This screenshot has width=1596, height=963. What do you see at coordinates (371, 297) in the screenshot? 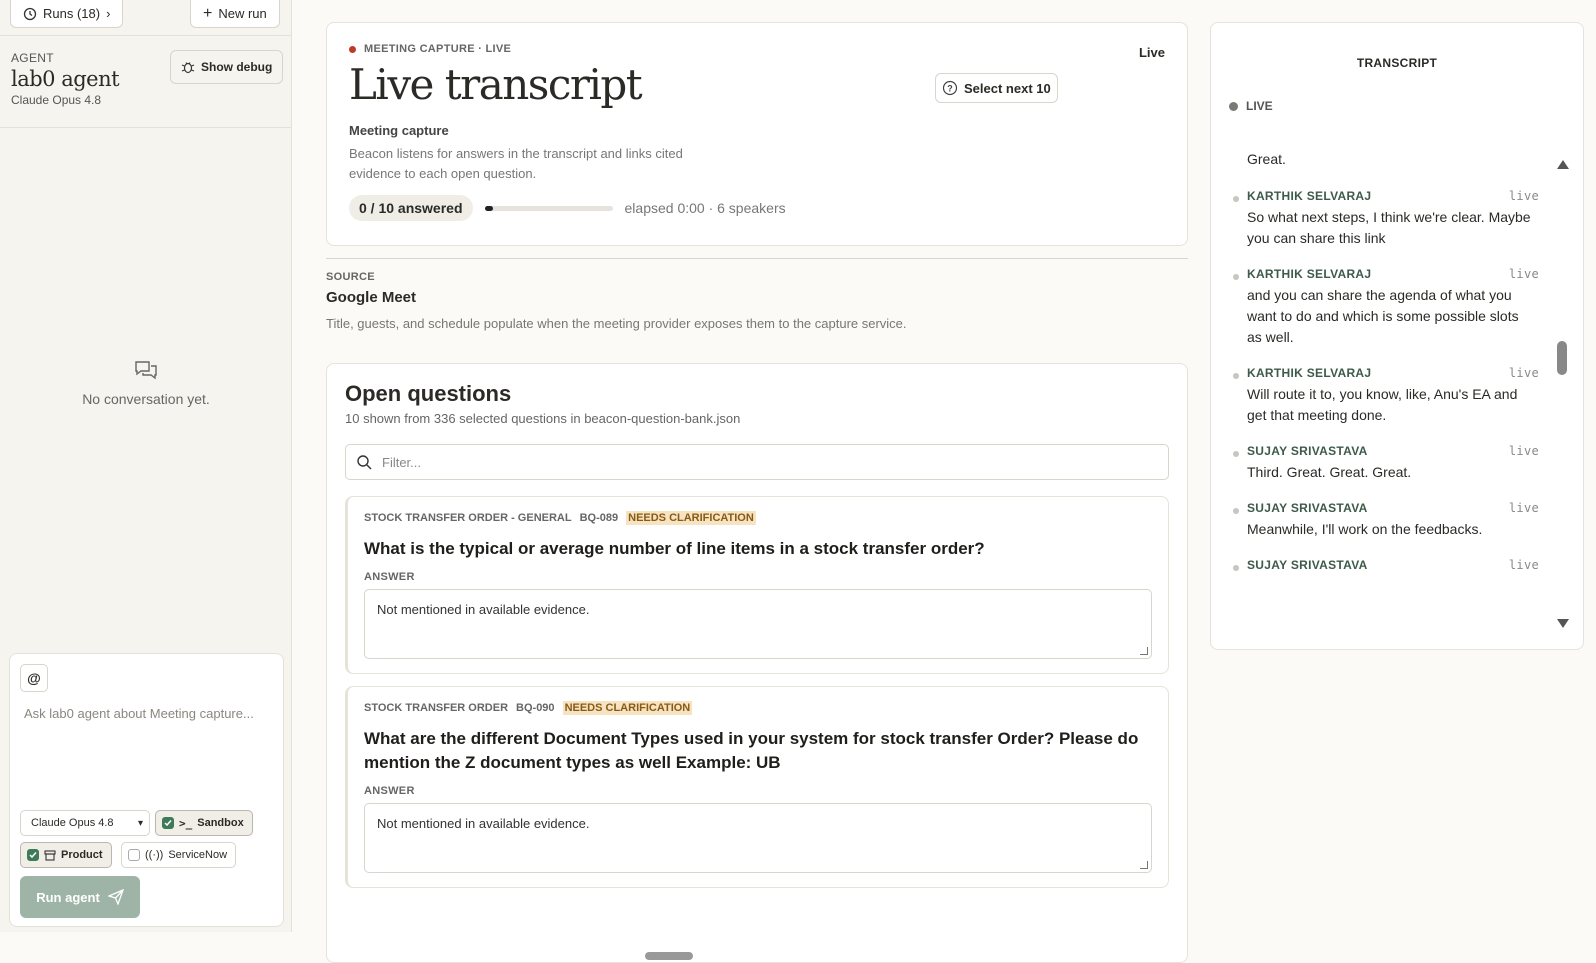
I see `source-name: Google Meet` at bounding box center [371, 297].